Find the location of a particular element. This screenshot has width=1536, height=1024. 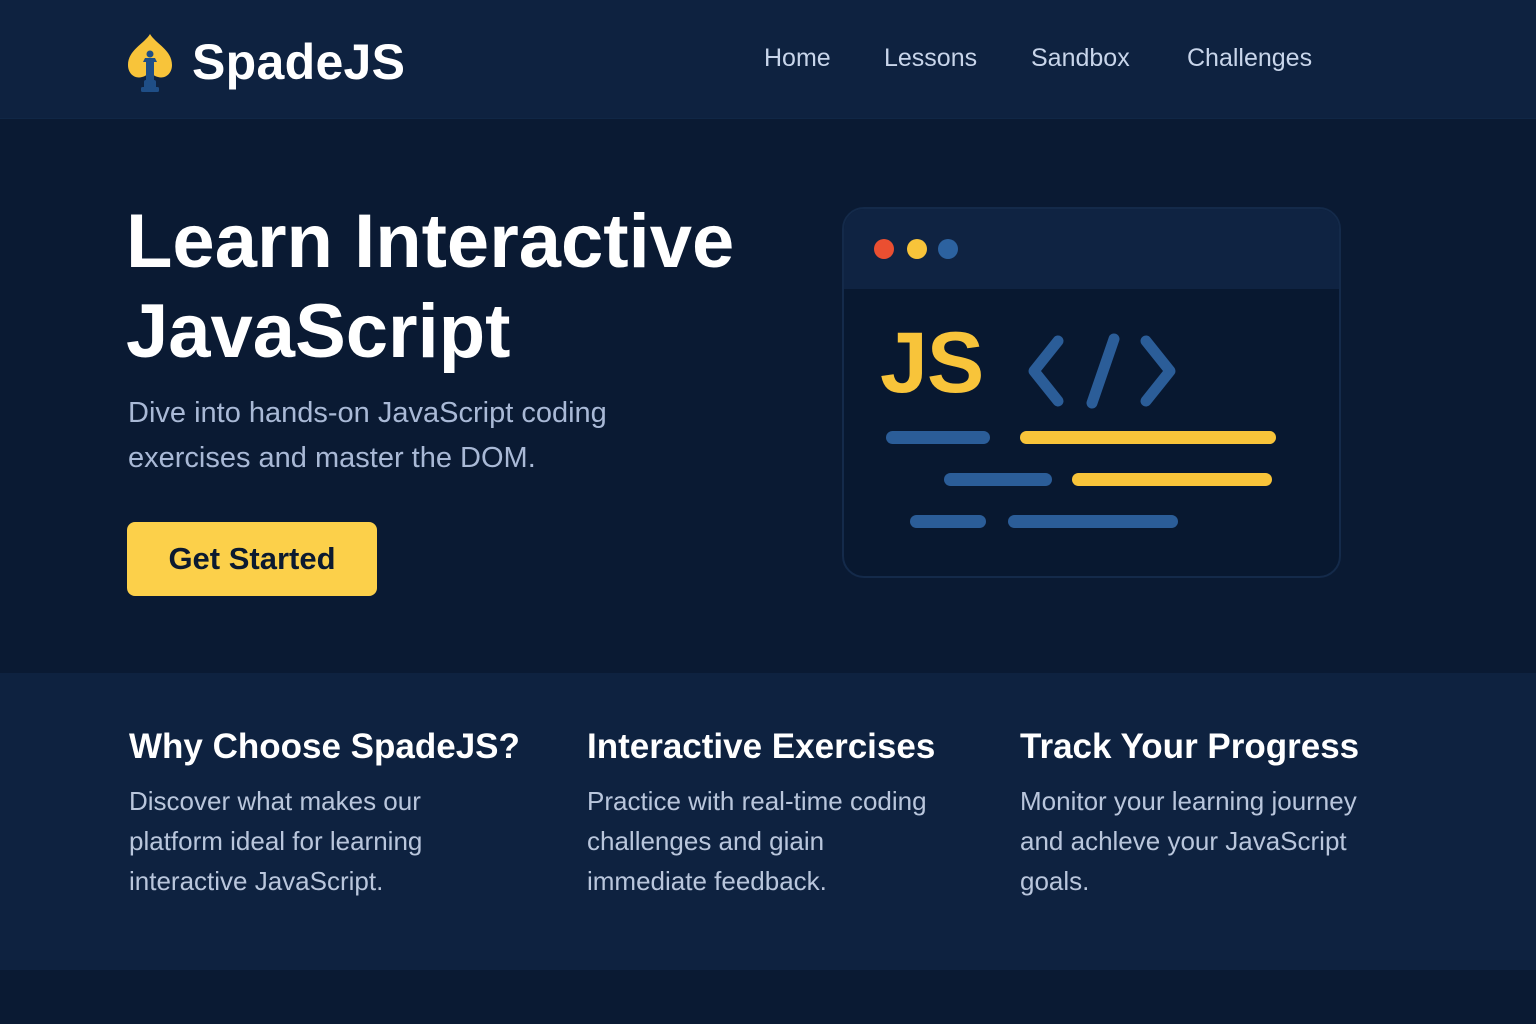

js-label: JS is located at coordinates (932, 363).